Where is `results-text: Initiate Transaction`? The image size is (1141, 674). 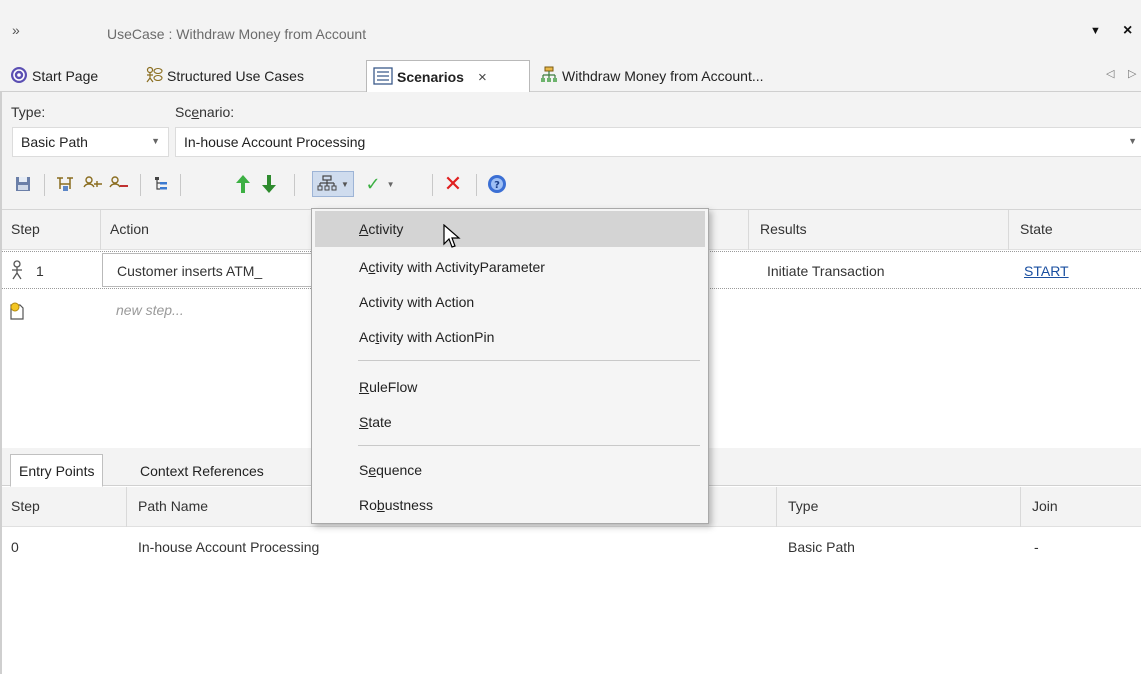
results-text: Initiate Transaction is located at coordinates (826, 271).